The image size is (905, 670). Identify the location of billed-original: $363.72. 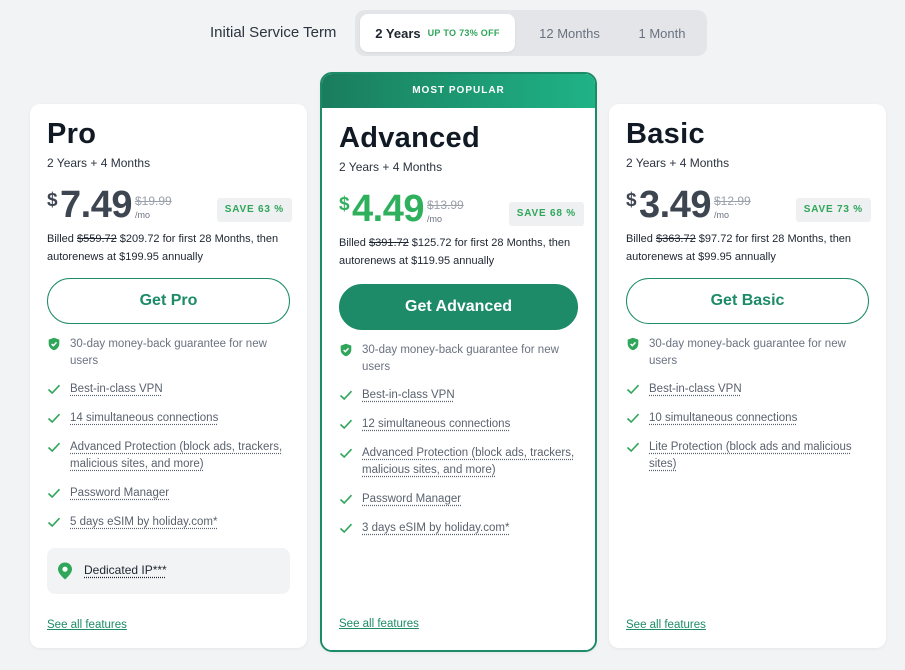
(675, 239).